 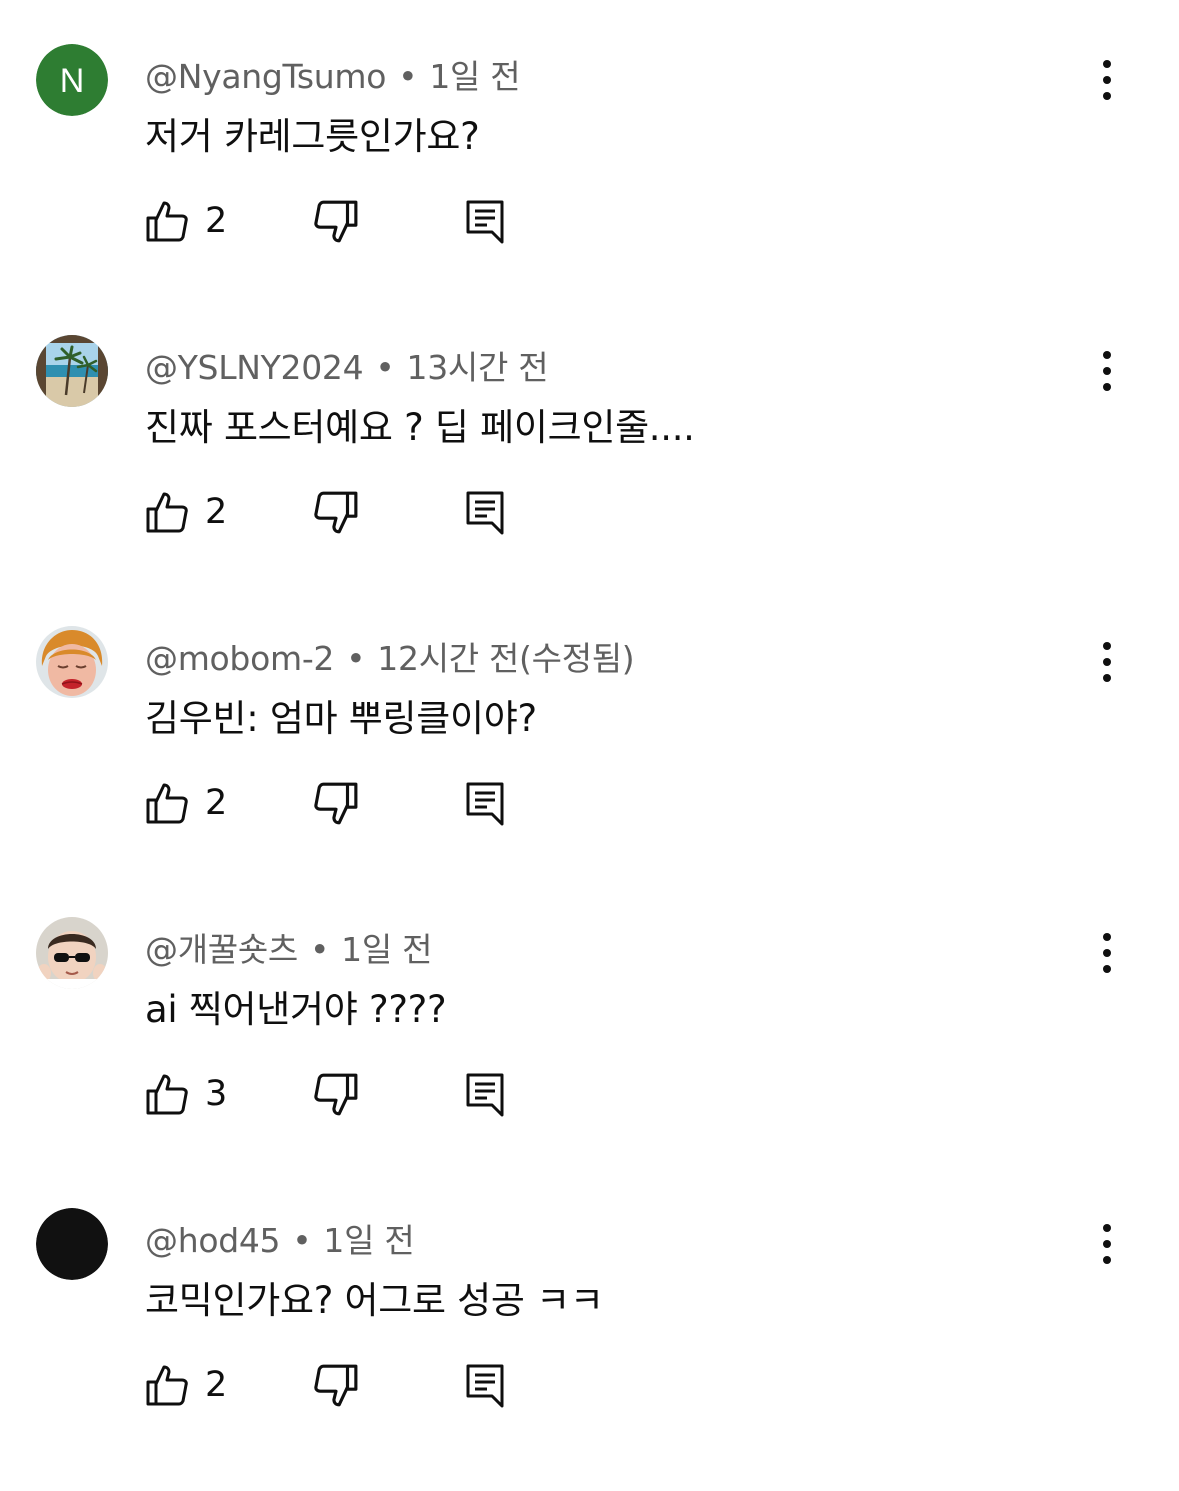 I want to click on comment-time: 13시간 전, so click(x=477, y=367).